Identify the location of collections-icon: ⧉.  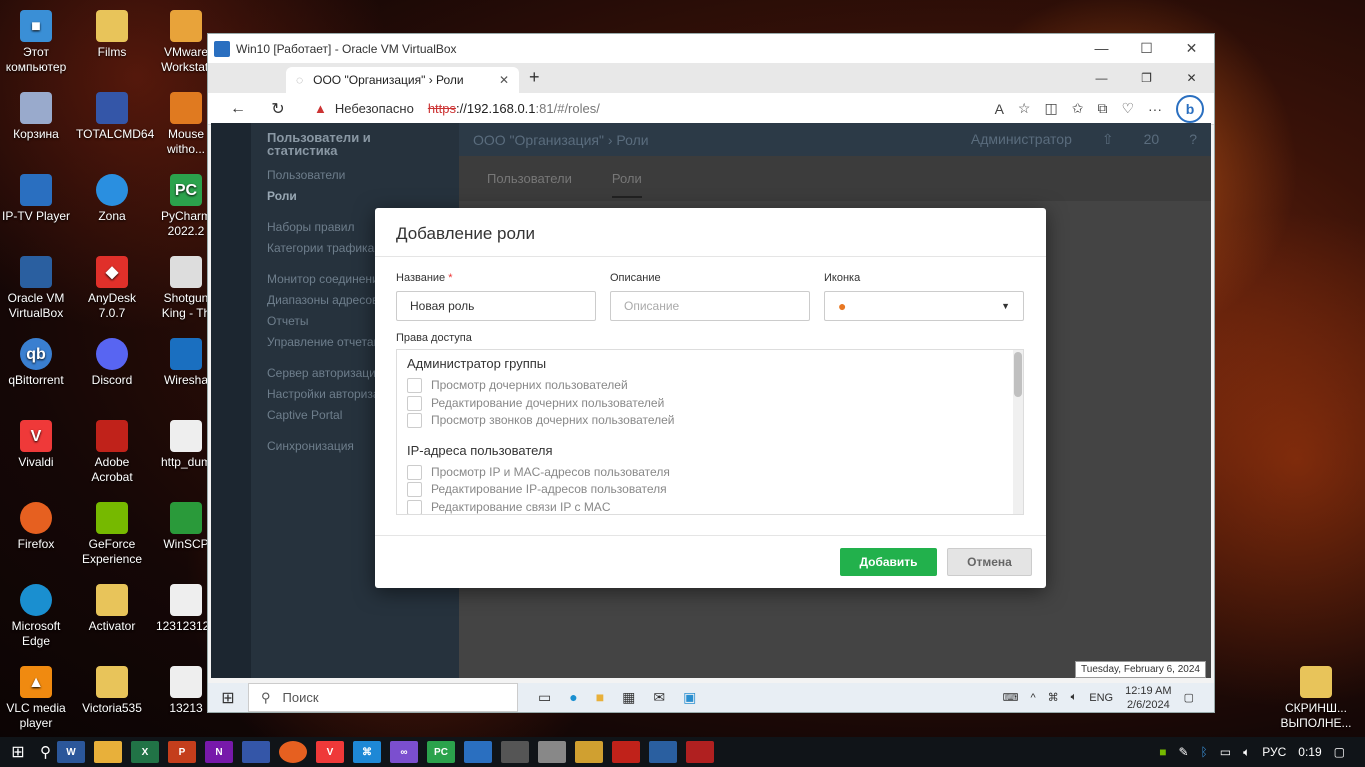
(1102, 108).